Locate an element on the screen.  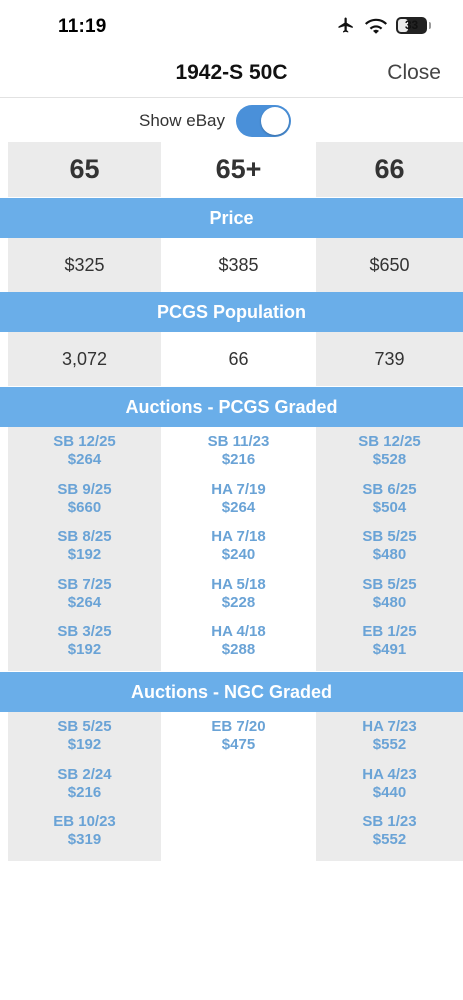
auction-source: HA 4/18 is located at coordinates (238, 631).